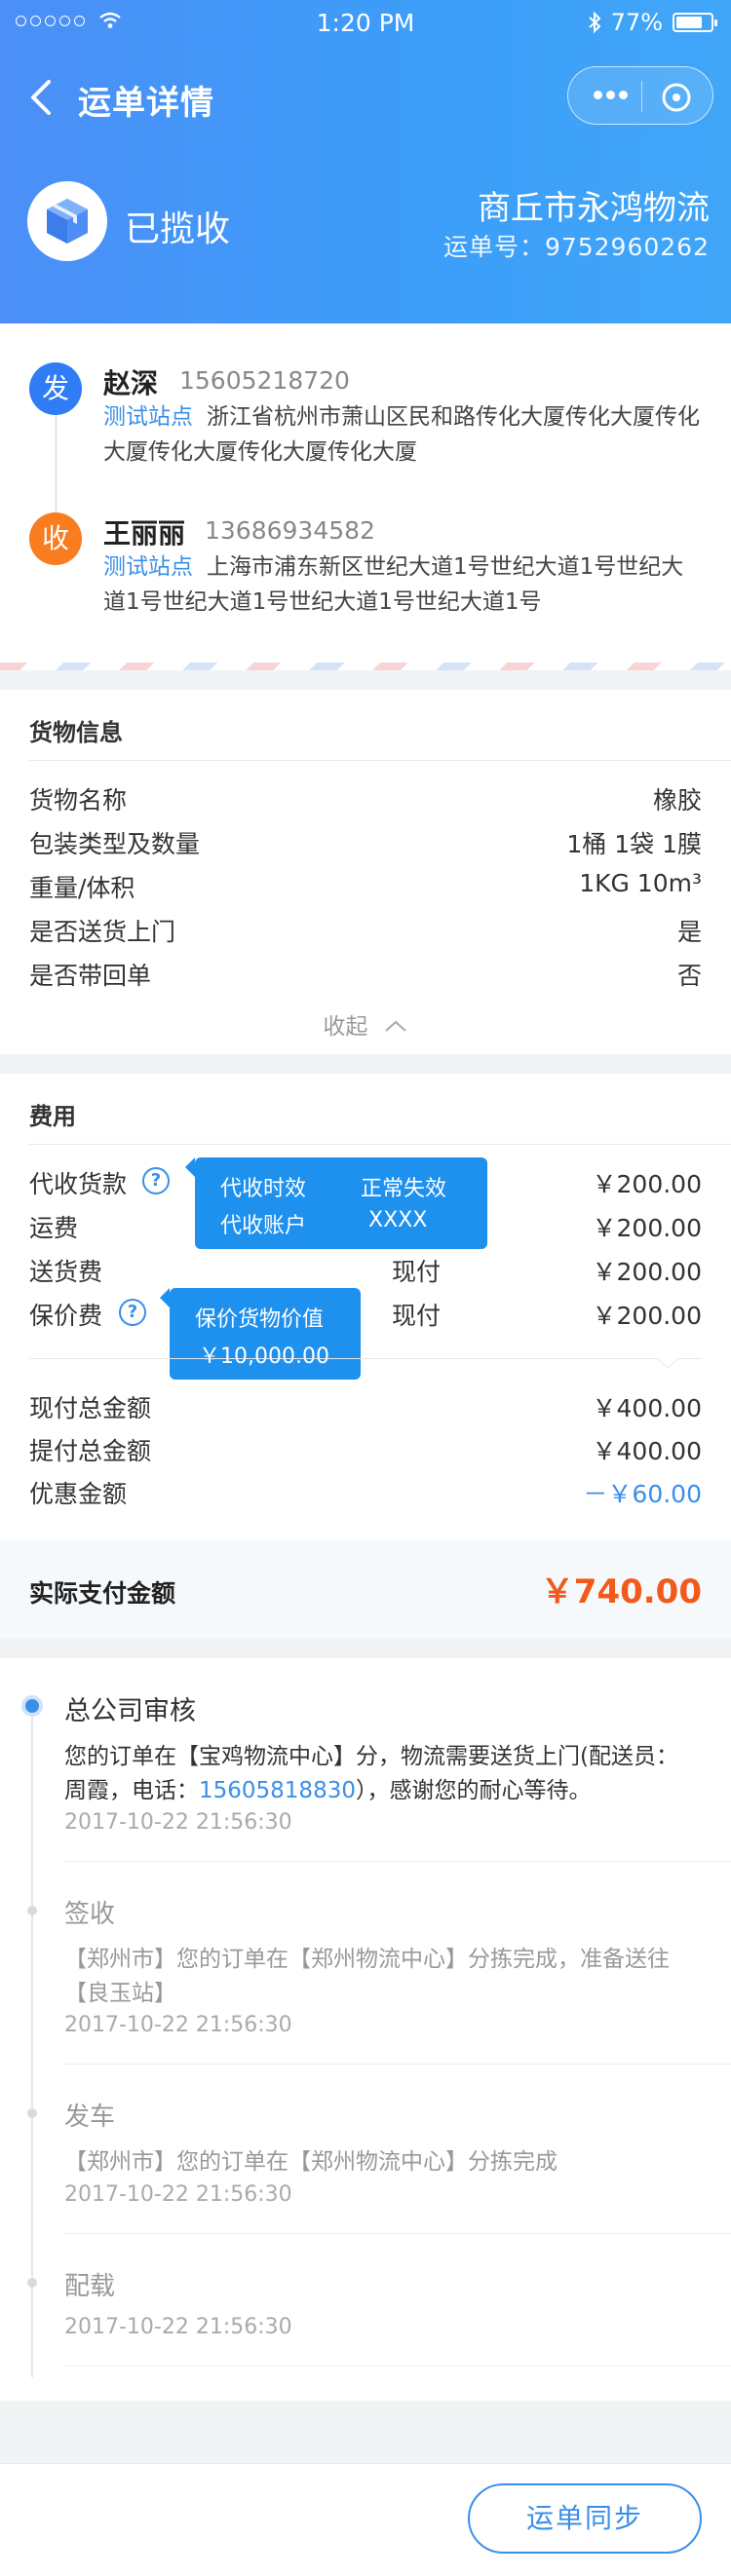 This screenshot has width=731, height=2576. I want to click on close-circle-icon, so click(676, 97).